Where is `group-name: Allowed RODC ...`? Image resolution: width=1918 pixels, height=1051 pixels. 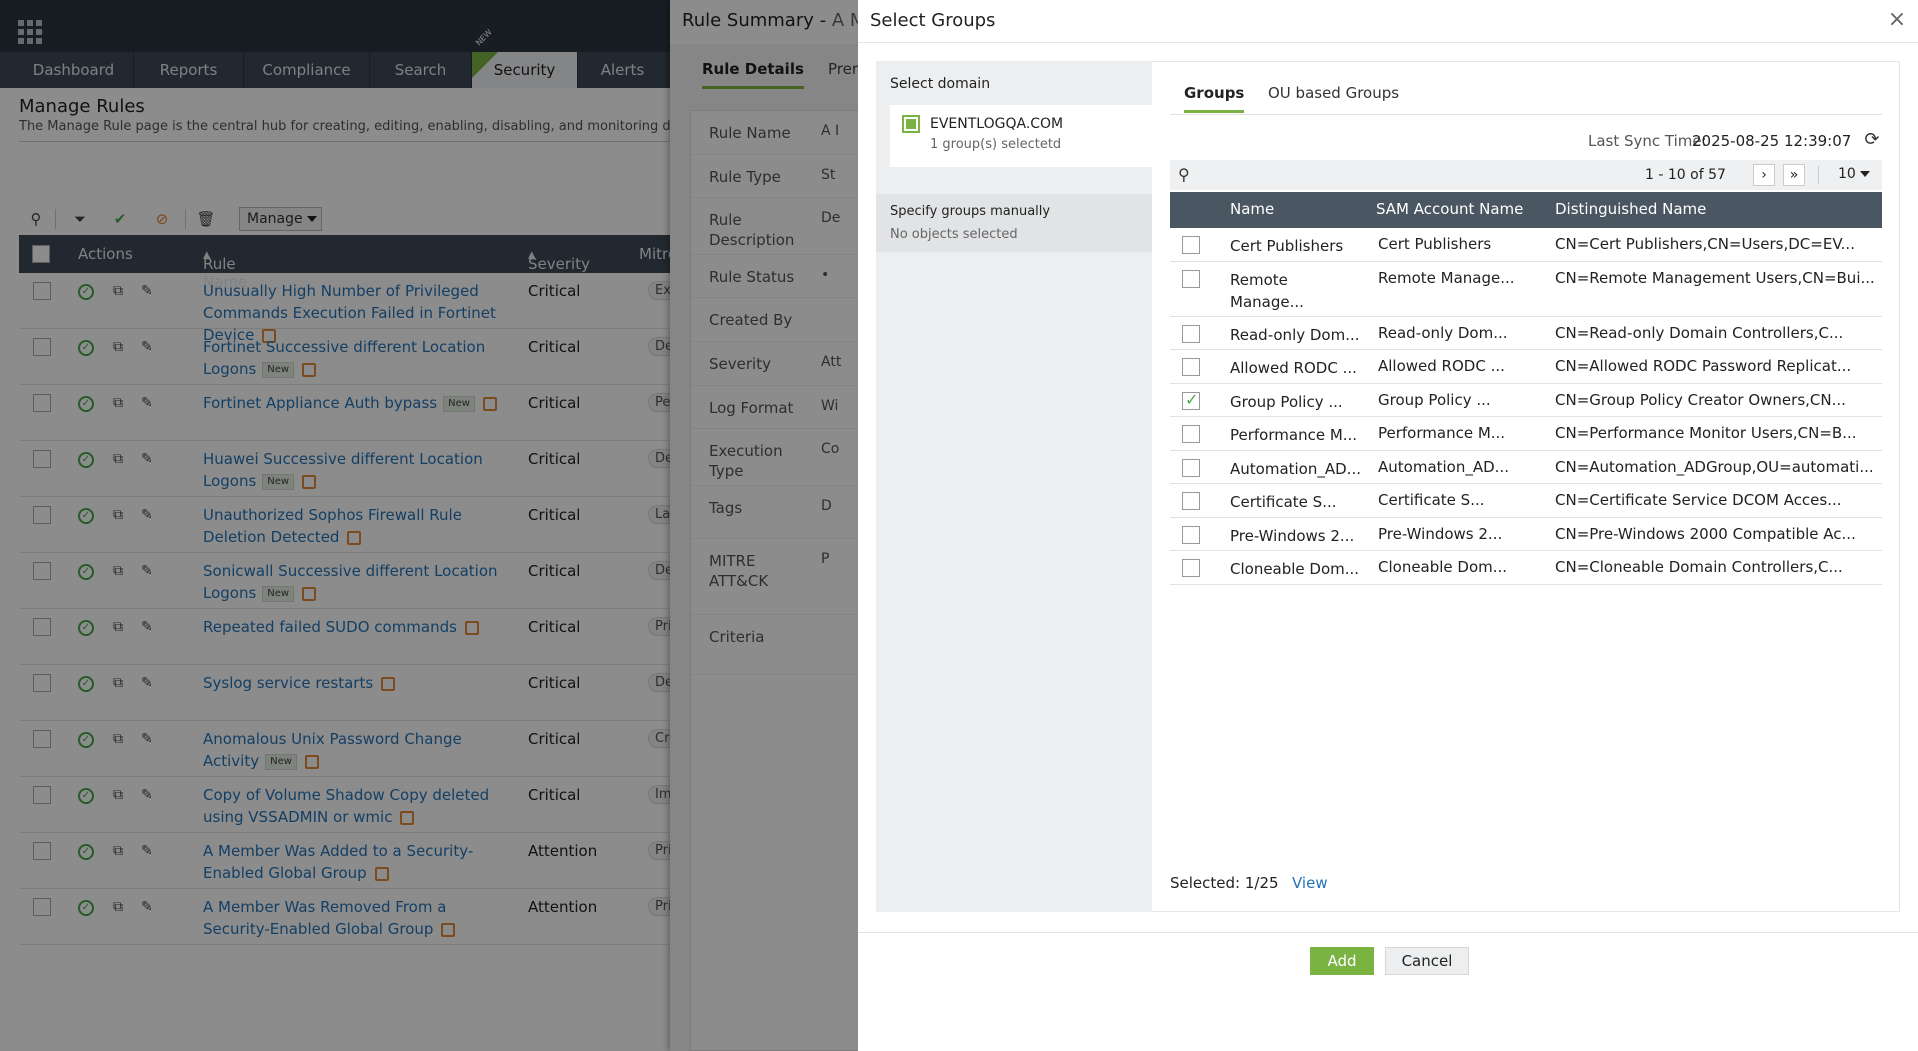
group-name: Allowed RODC ... is located at coordinates (1293, 368).